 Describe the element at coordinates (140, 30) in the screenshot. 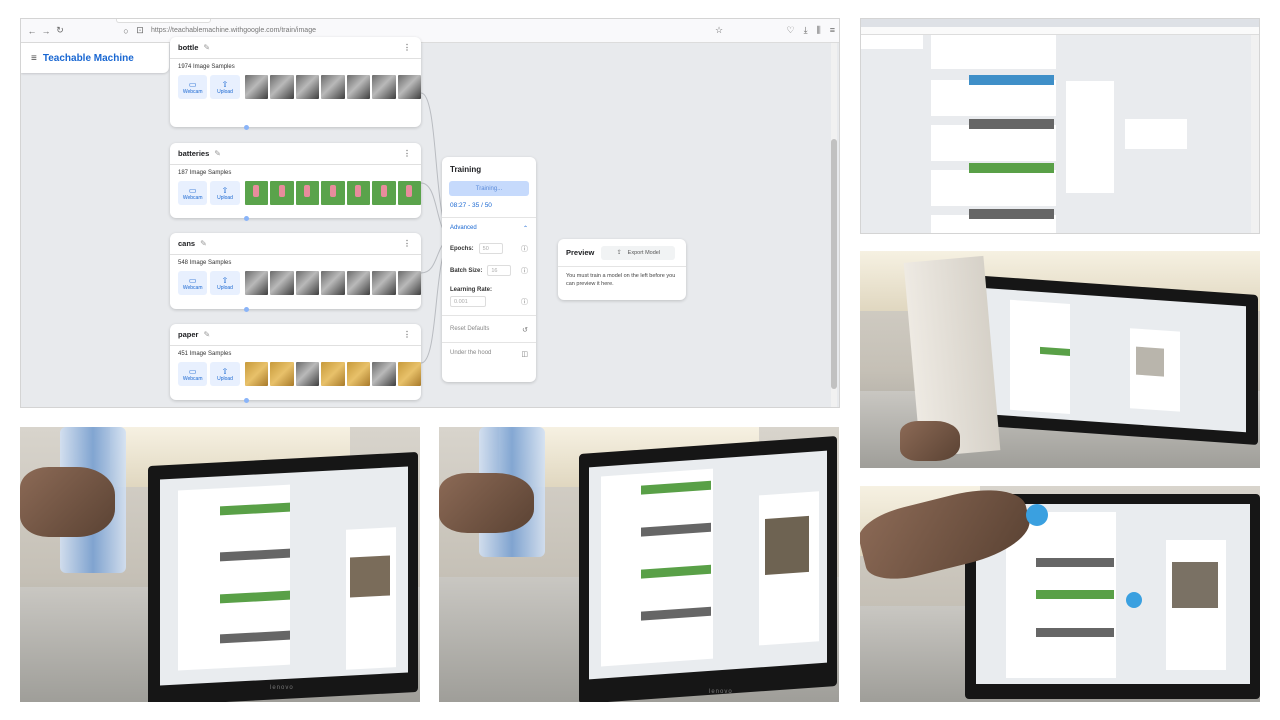

I see `lock-icon: ⊡` at that location.